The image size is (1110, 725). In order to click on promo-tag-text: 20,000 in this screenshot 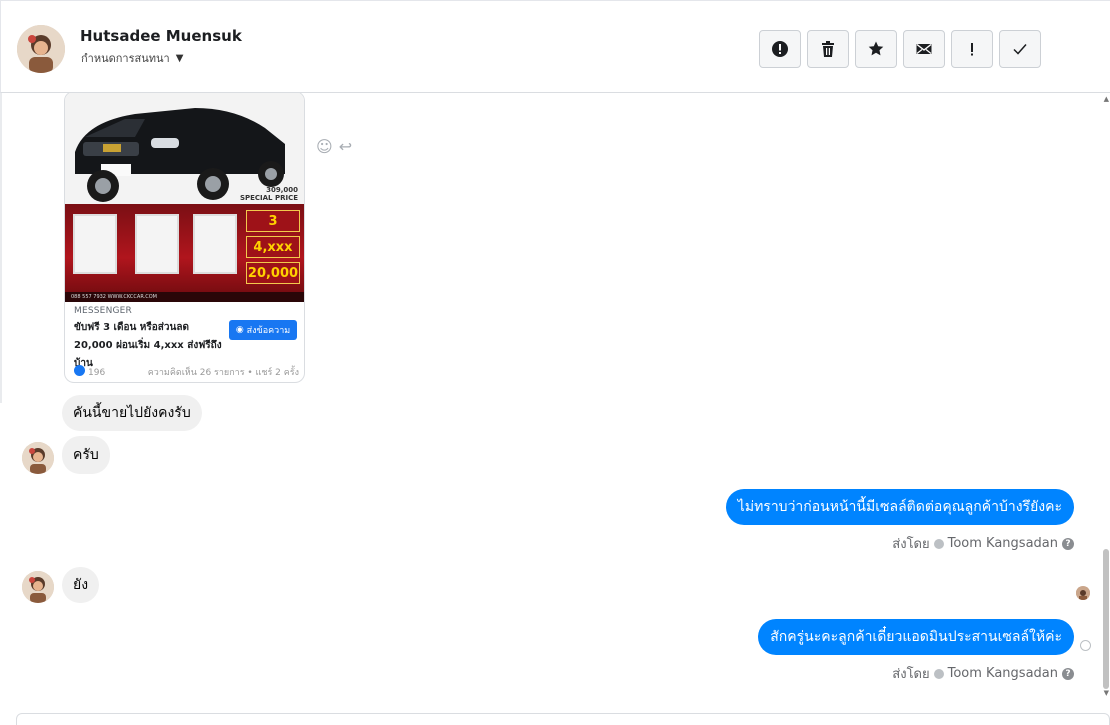, I will do `click(273, 273)`.